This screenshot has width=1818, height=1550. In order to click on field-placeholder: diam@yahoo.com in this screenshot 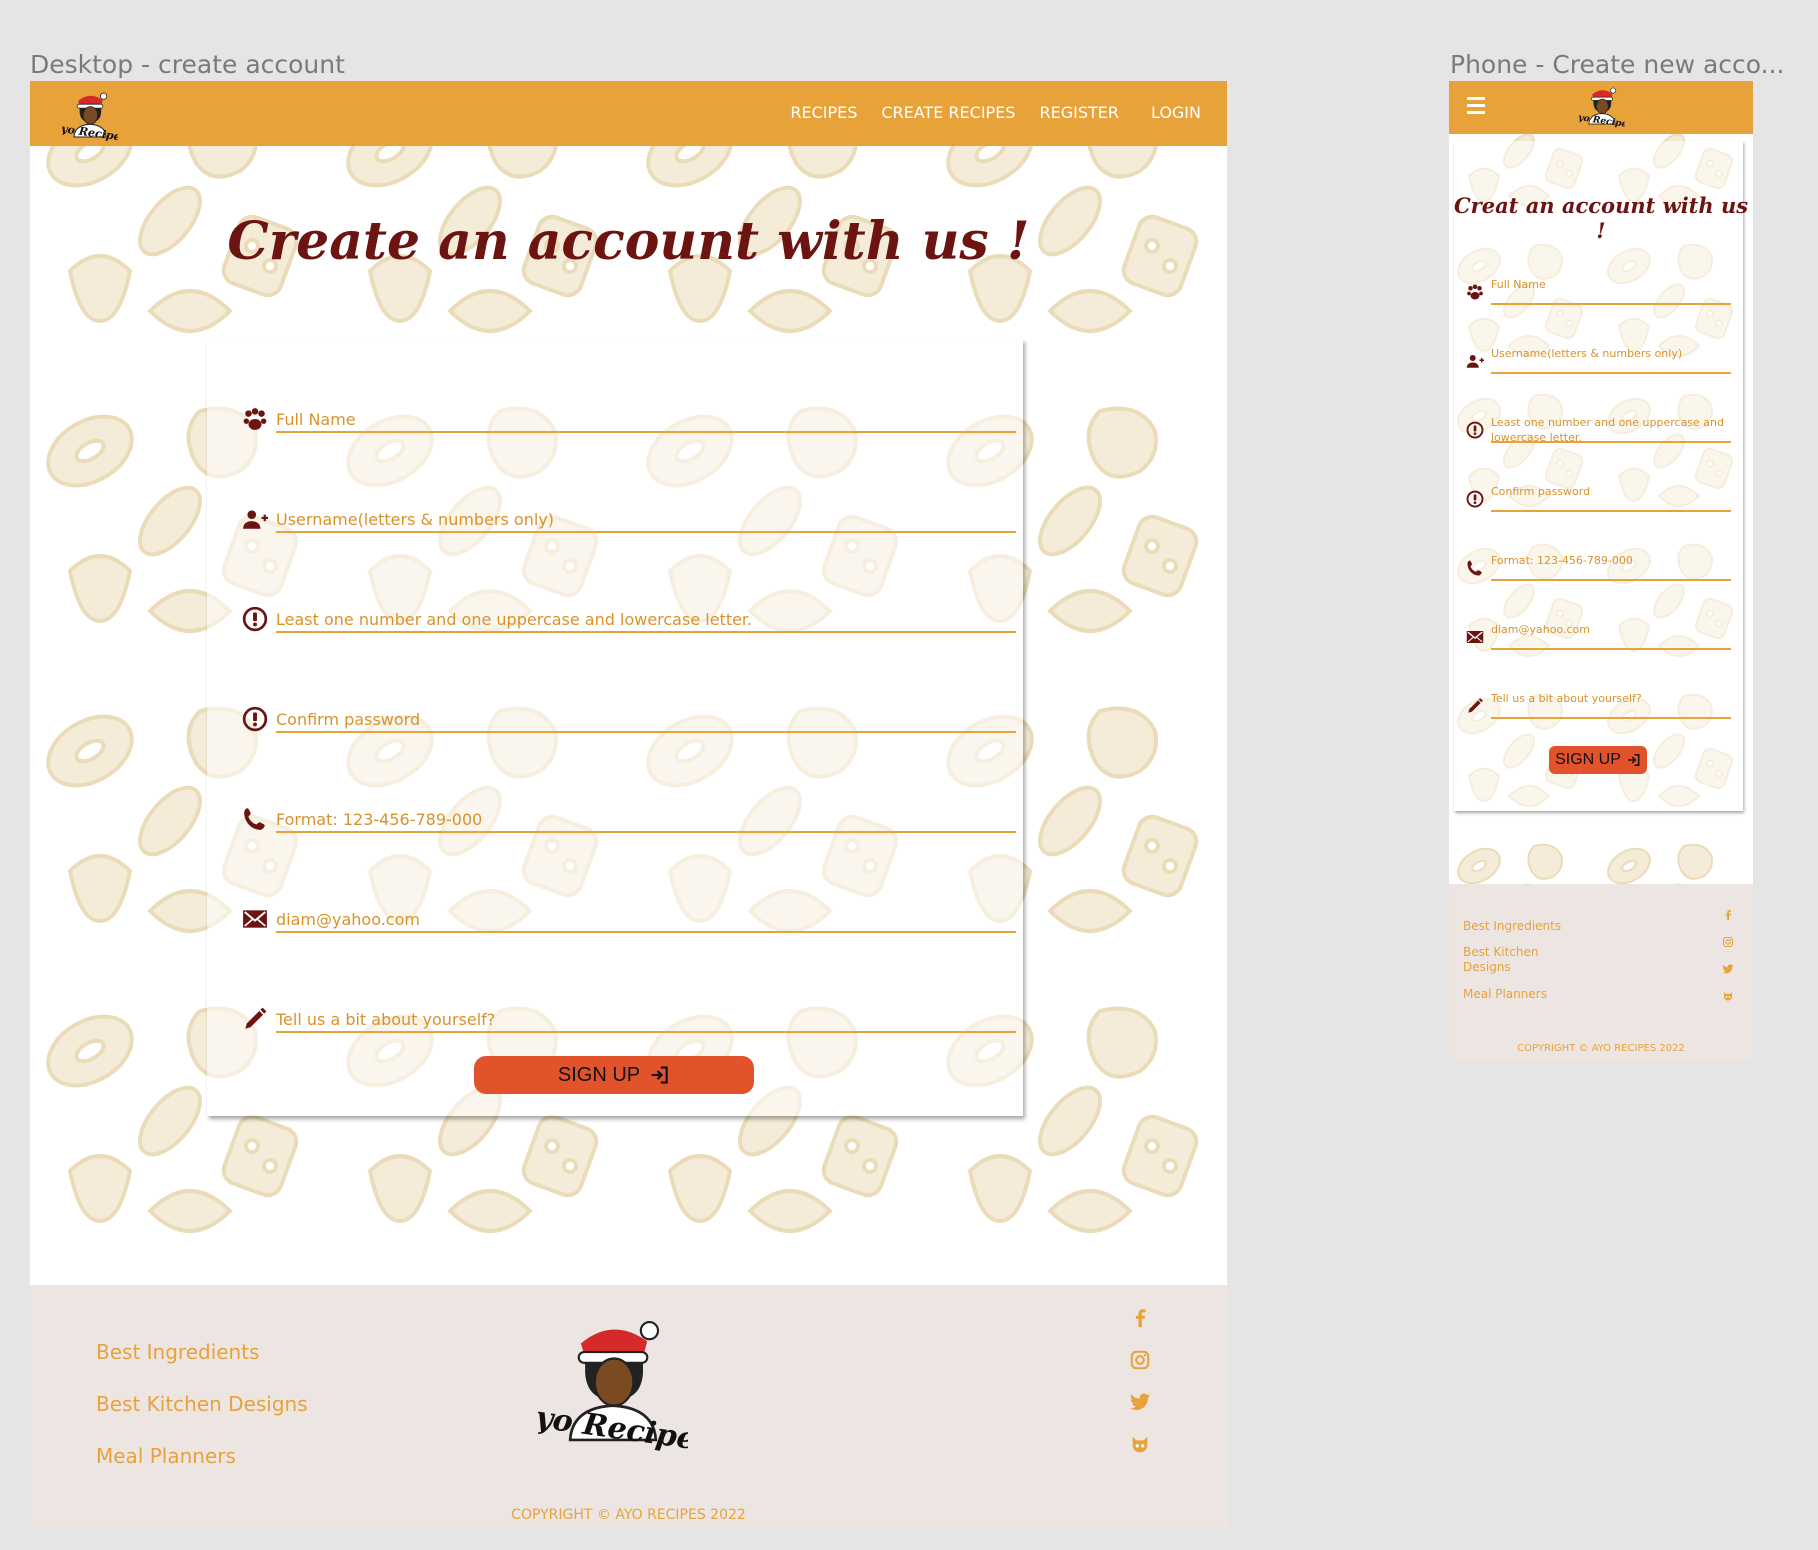, I will do `click(646, 920)`.